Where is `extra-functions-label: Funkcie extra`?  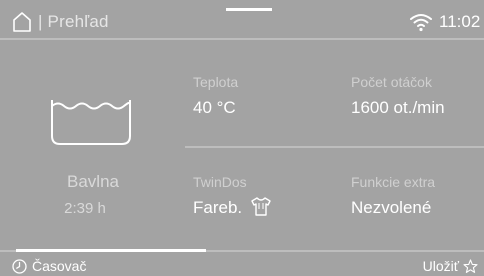
extra-functions-label: Funkcie extra is located at coordinates (393, 182).